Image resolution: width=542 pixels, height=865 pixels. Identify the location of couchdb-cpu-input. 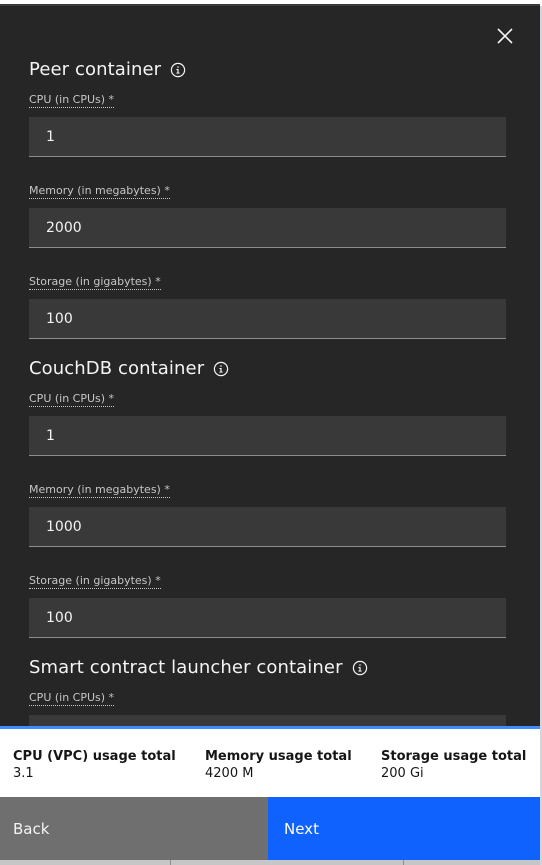
(267, 436).